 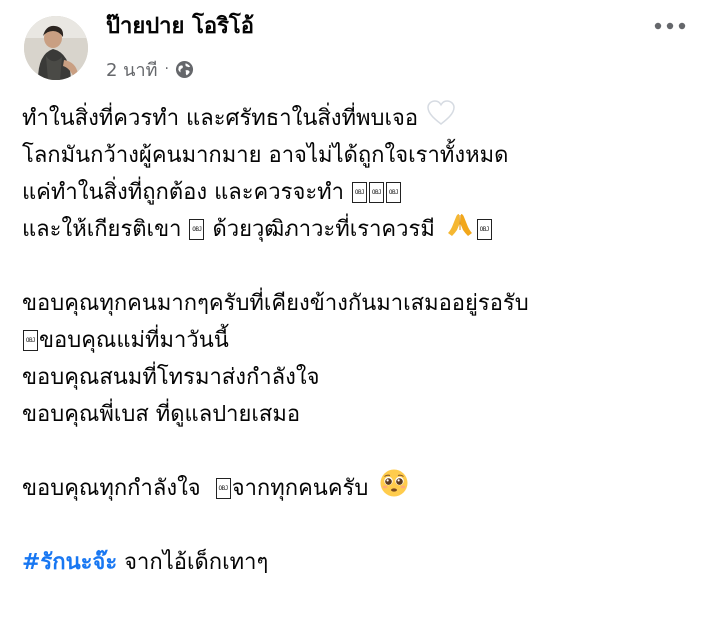 I want to click on avatar-photo, so click(x=56, y=48).